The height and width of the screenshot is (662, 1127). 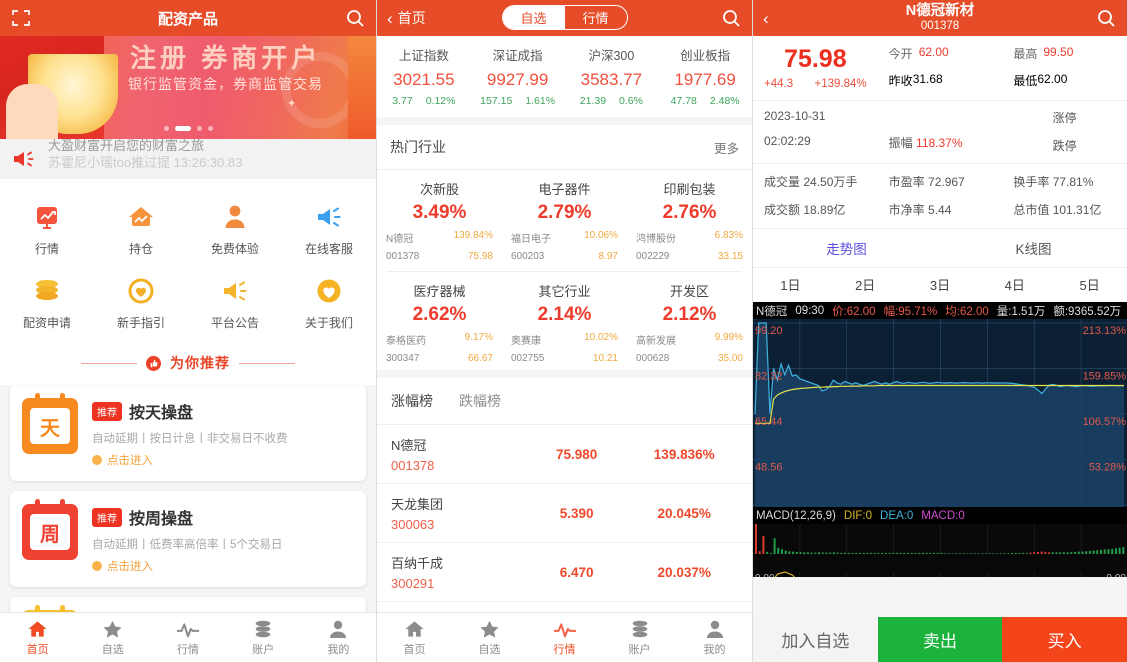 What do you see at coordinates (940, 284) in the screenshot?
I see `tab-day-3: 3日` at bounding box center [940, 284].